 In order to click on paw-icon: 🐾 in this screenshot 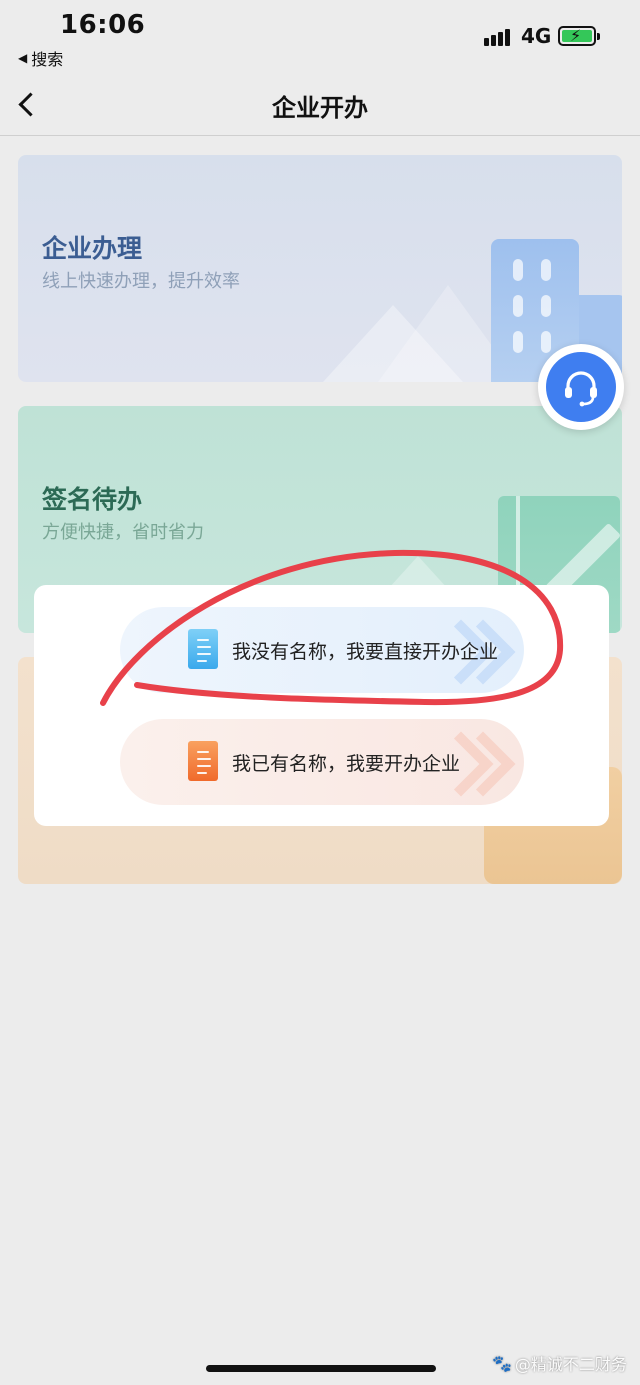, I will do `click(502, 1363)`.